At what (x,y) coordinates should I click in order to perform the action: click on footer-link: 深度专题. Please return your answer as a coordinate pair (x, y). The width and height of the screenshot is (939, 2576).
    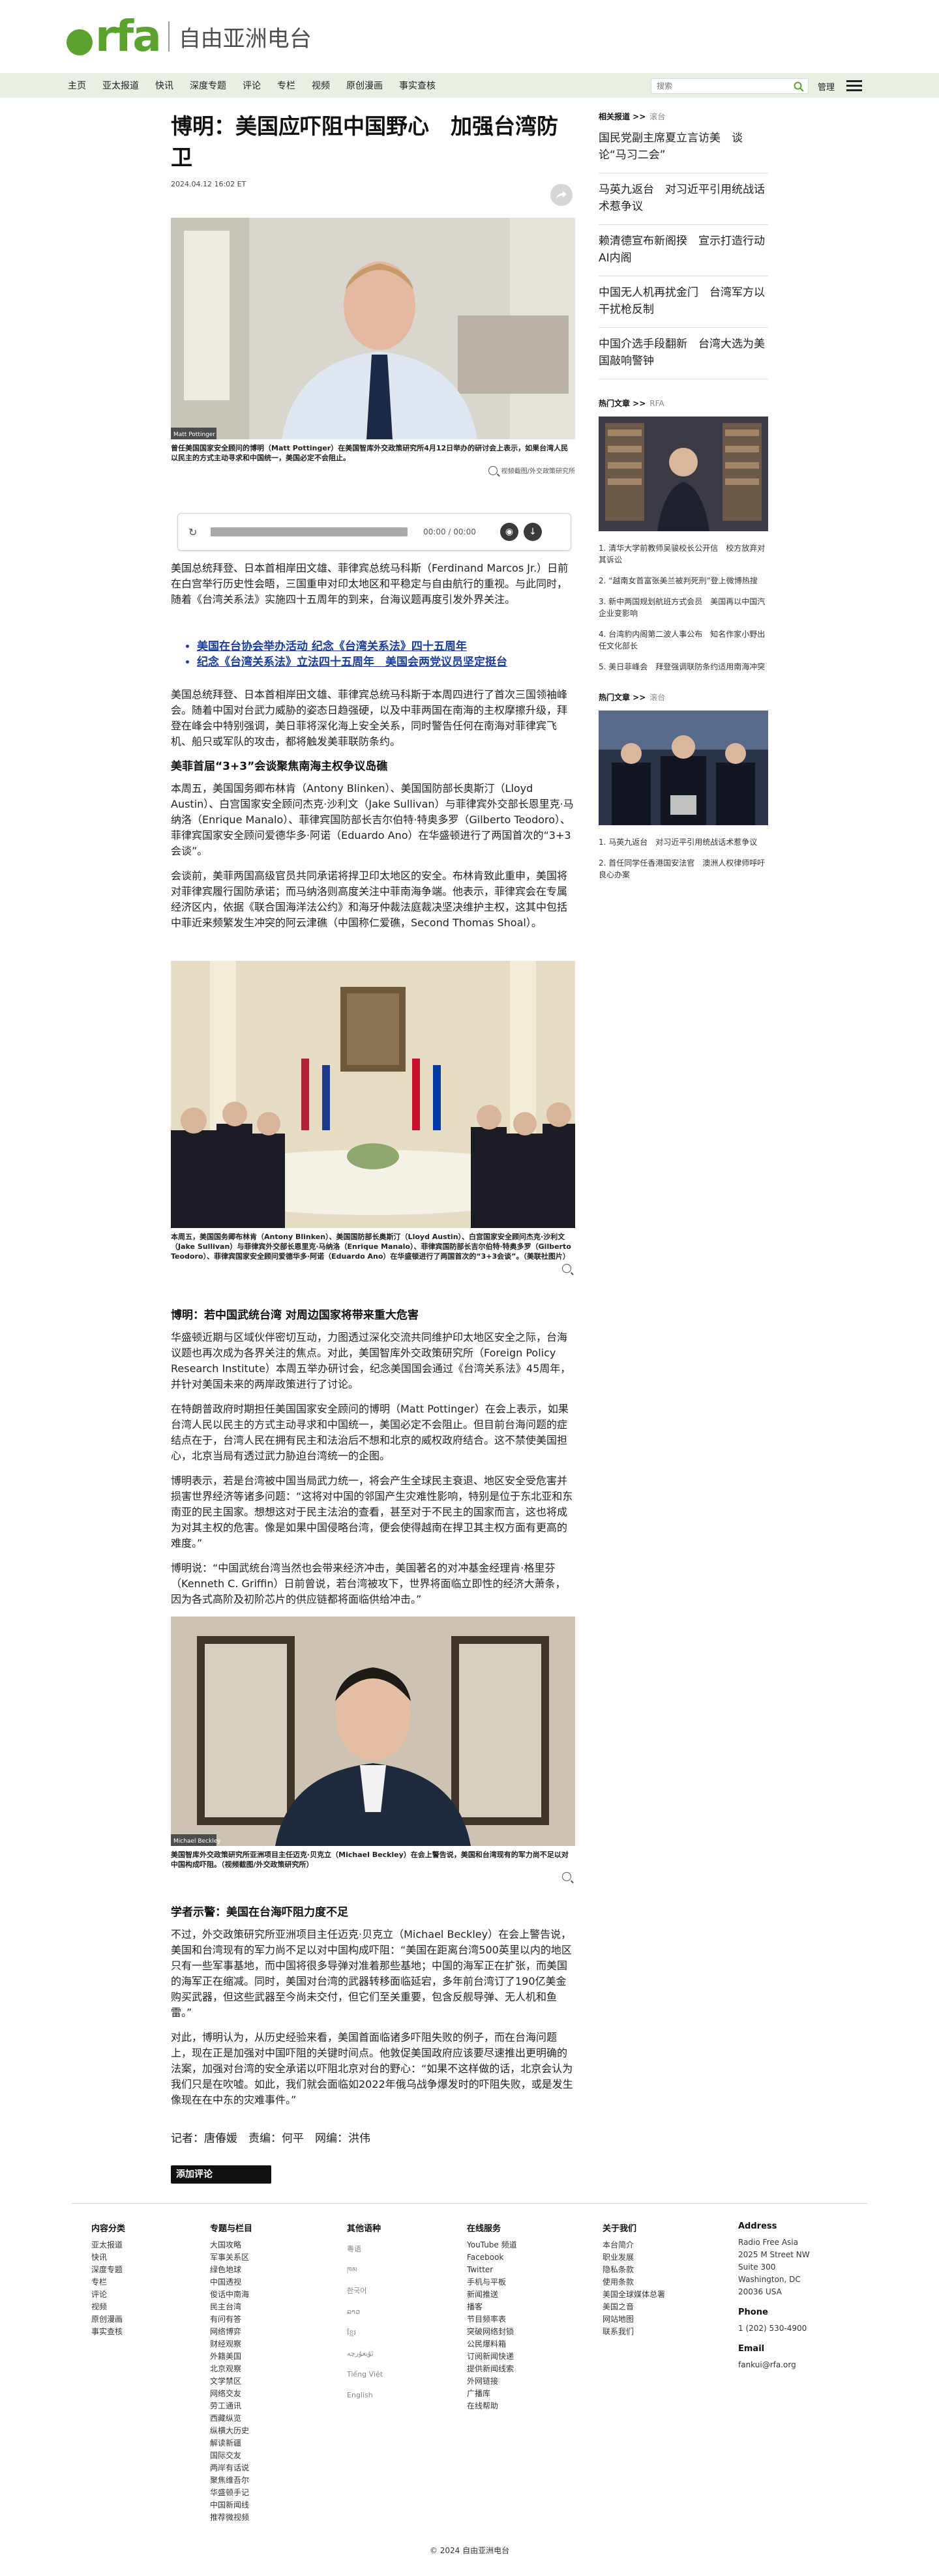
    Looking at the image, I should click on (108, 2270).